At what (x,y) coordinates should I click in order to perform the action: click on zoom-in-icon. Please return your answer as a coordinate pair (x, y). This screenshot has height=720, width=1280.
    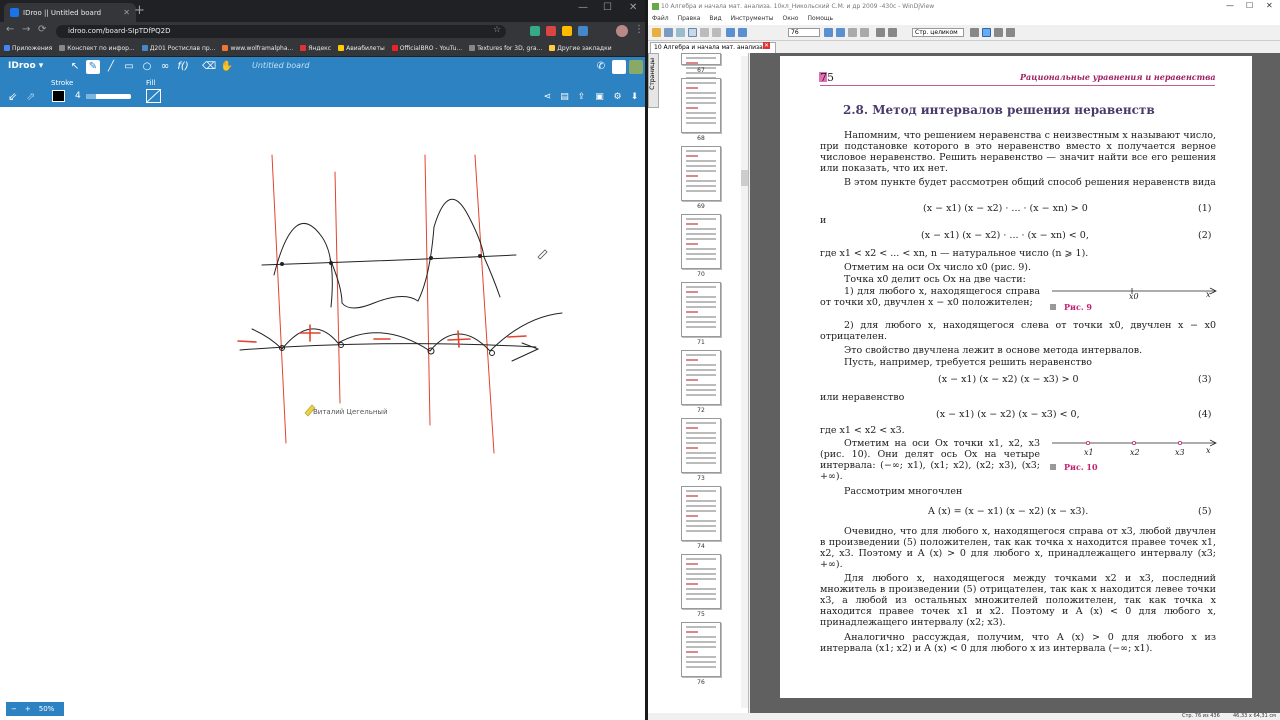
    Looking at the image, I should click on (880, 32).